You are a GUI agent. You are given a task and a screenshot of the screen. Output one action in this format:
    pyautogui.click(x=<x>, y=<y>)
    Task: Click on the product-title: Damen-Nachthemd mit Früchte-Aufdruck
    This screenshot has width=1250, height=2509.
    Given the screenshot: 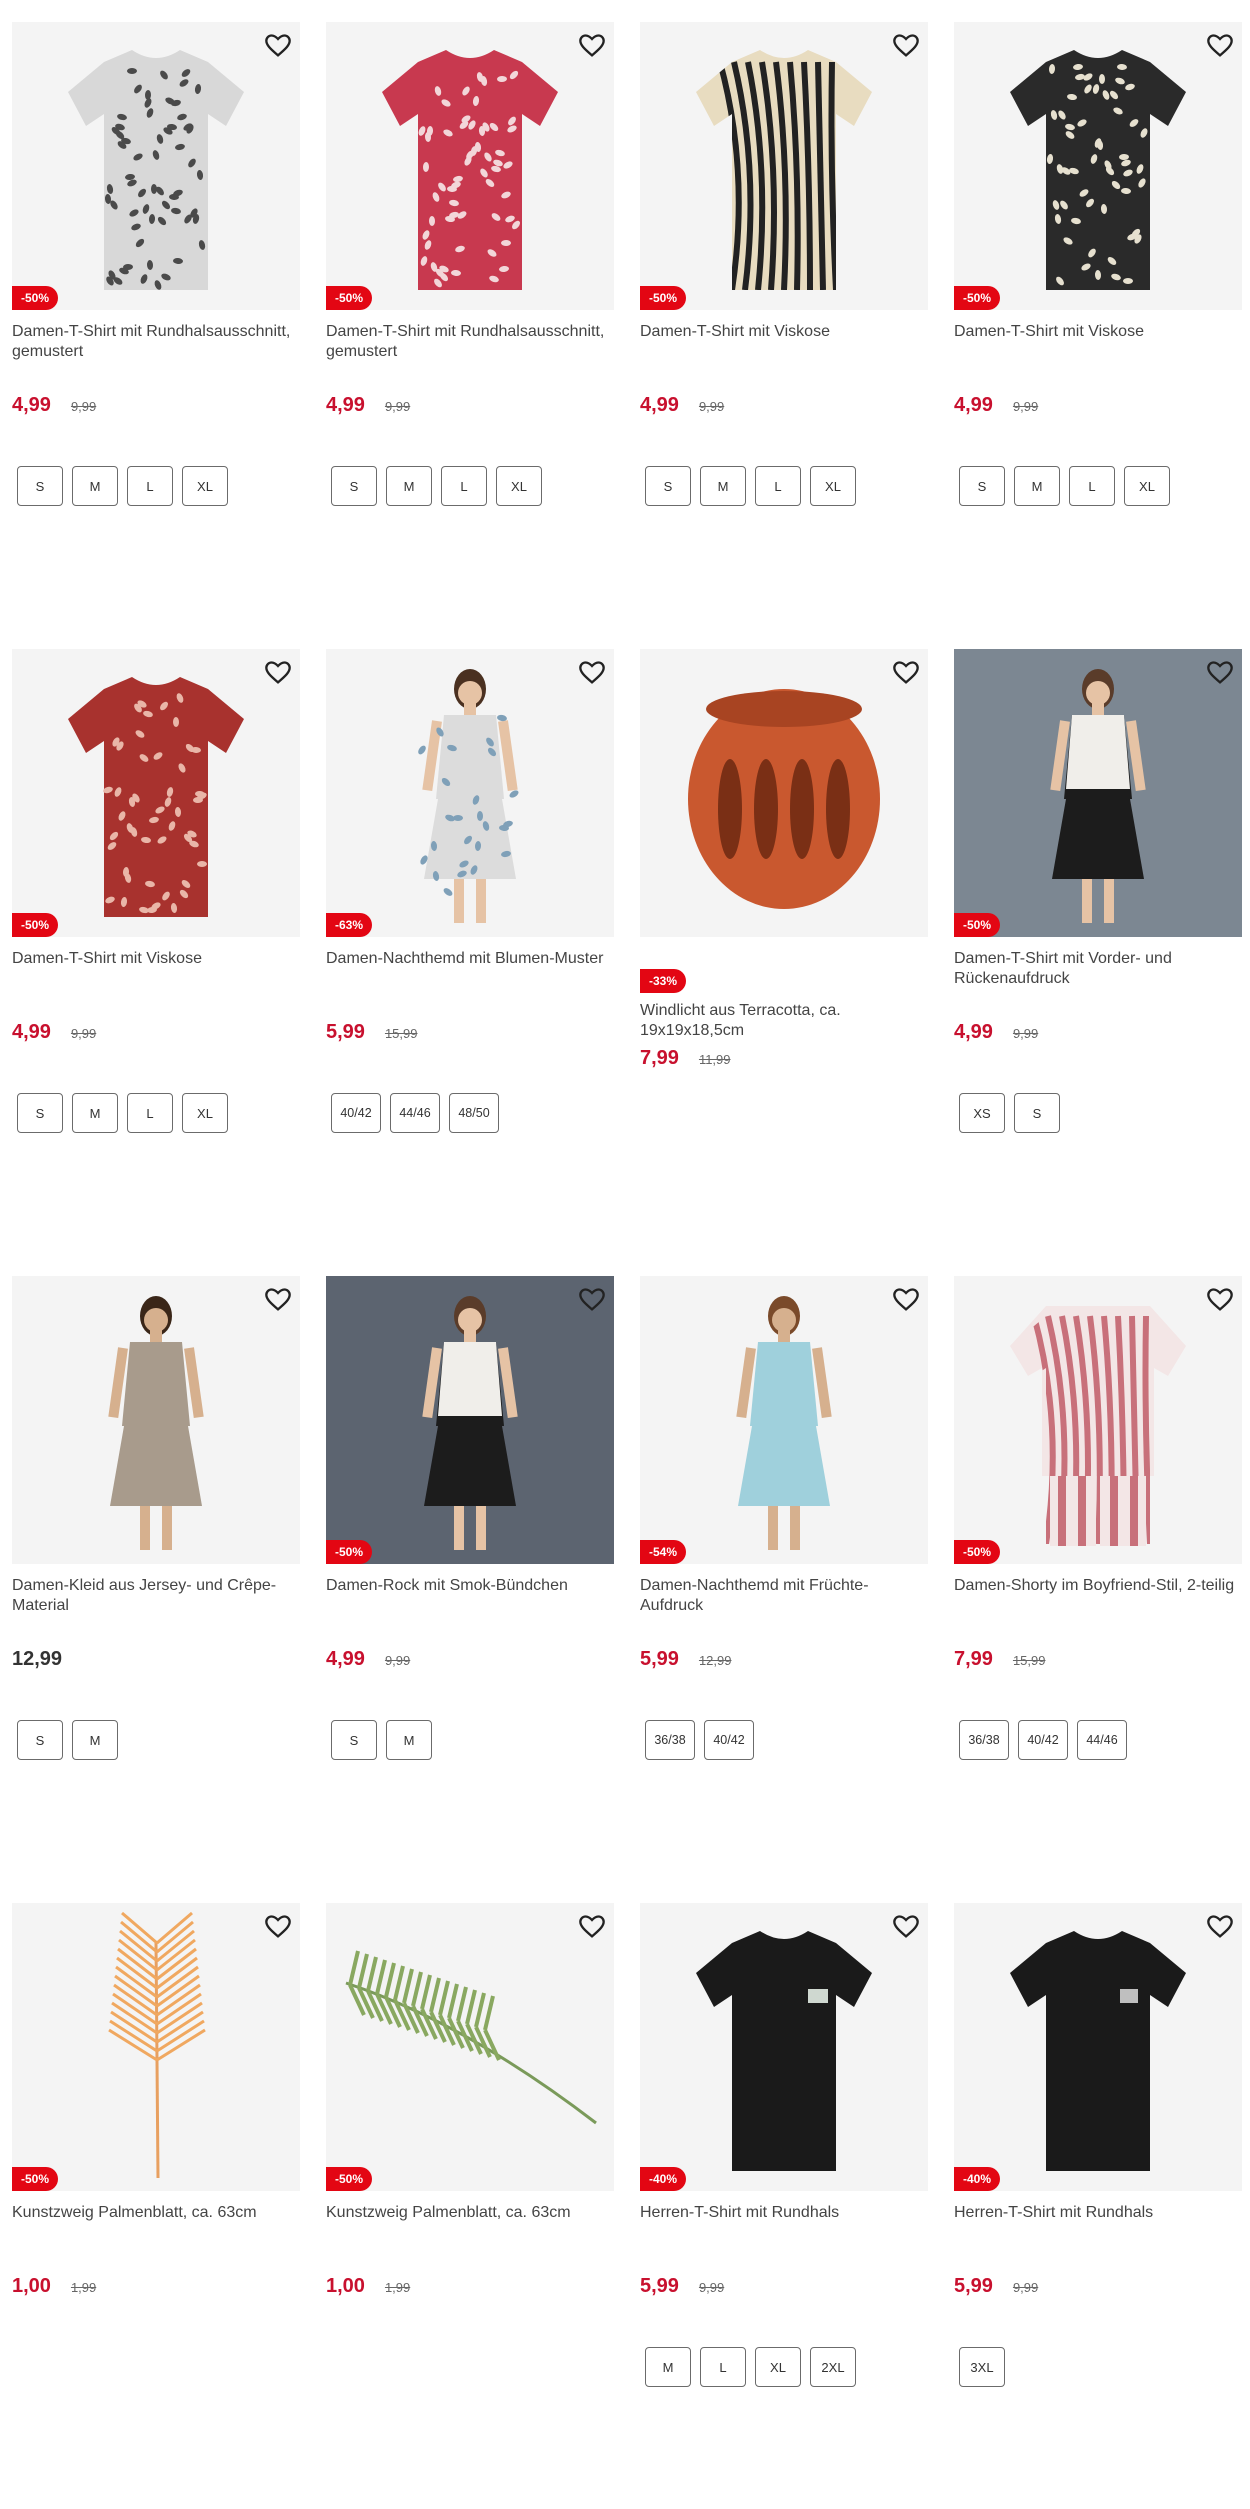 What is the action you would take?
    pyautogui.click(x=784, y=1596)
    